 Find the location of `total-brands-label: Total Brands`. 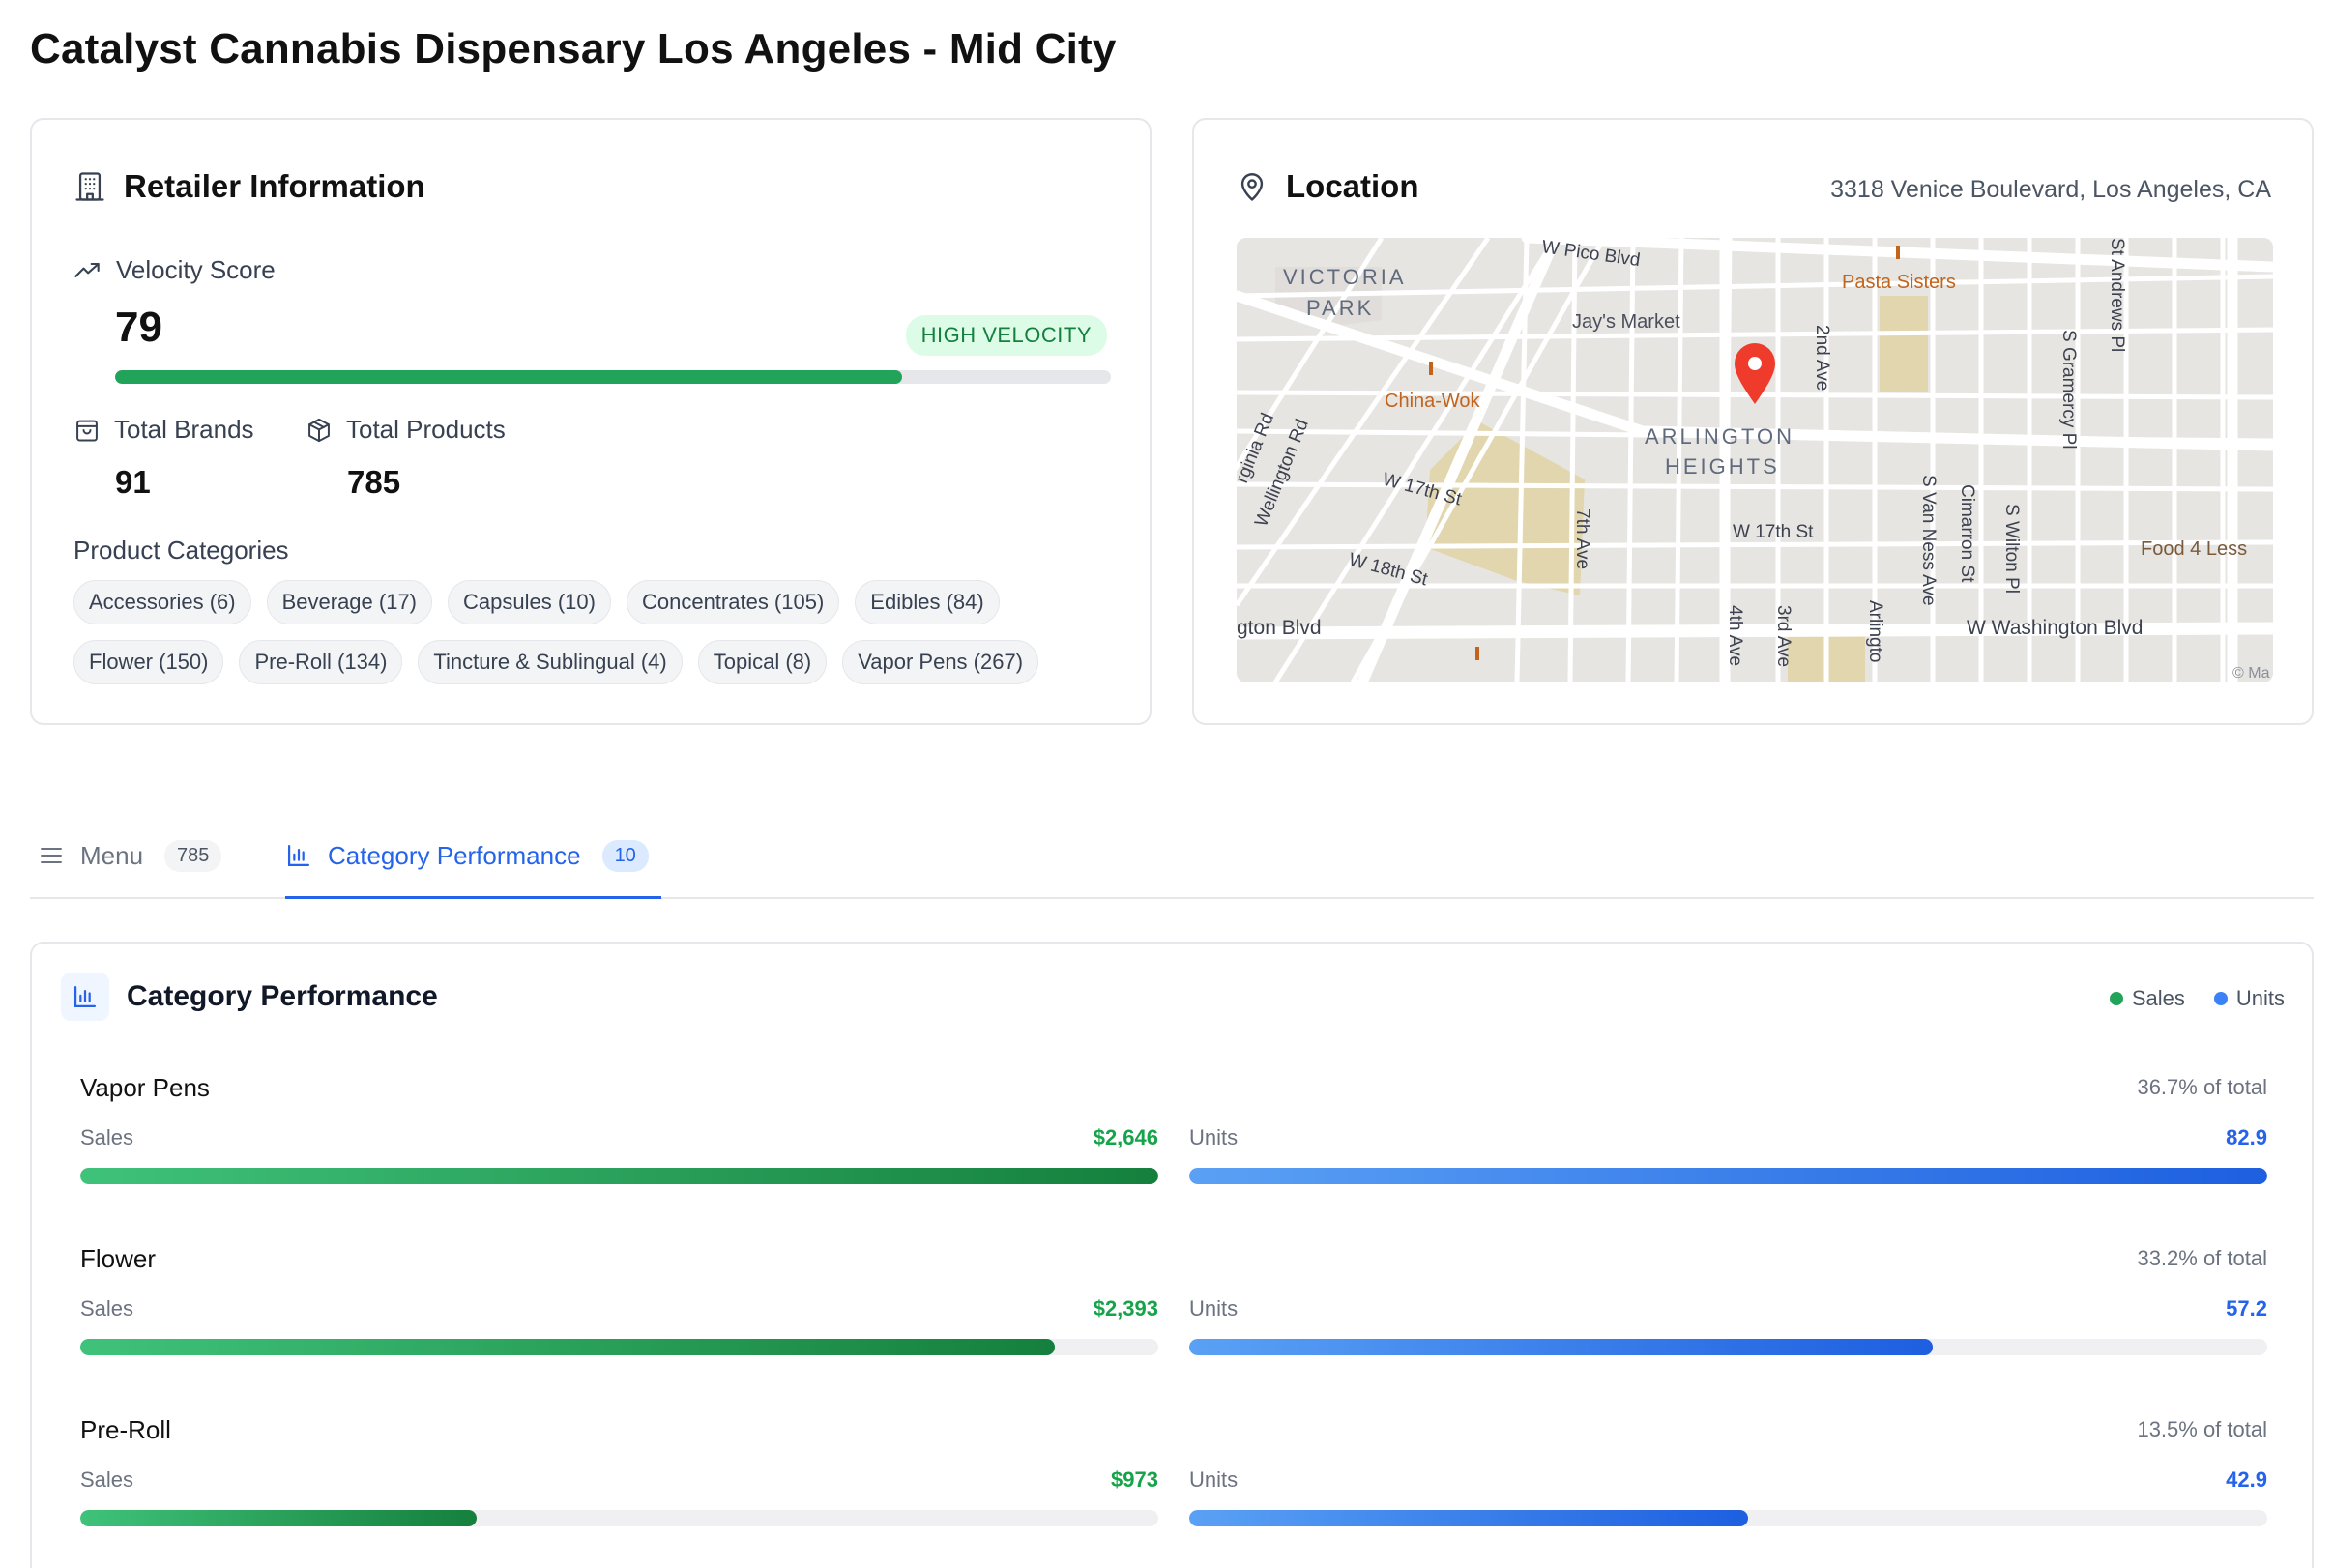

total-brands-label: Total Brands is located at coordinates (184, 429).